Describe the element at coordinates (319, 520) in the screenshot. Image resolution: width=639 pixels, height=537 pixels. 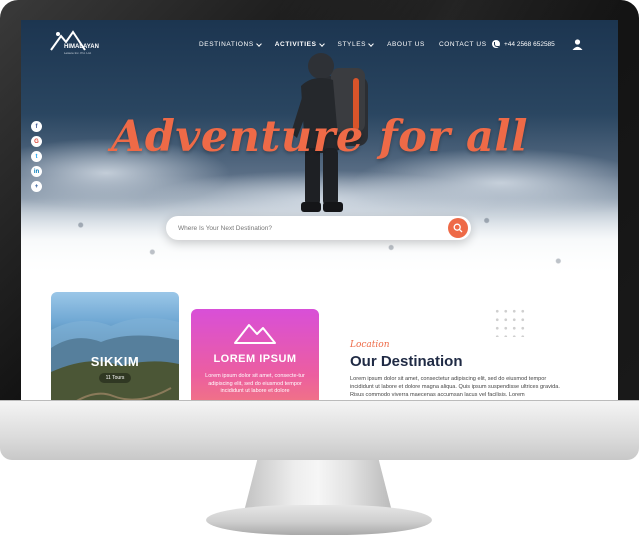
I see `monitor-stand-base` at that location.